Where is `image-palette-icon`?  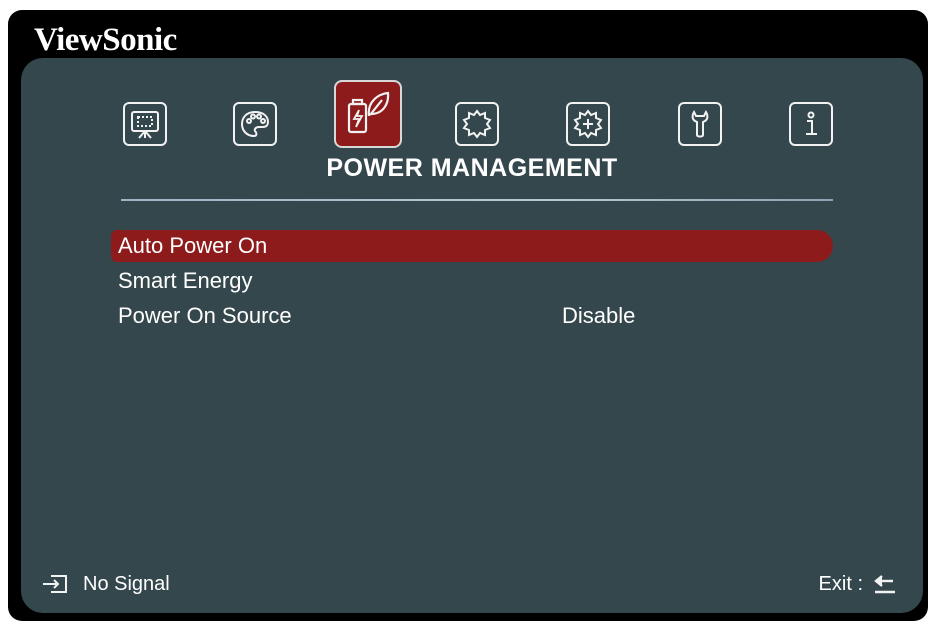 image-palette-icon is located at coordinates (255, 124).